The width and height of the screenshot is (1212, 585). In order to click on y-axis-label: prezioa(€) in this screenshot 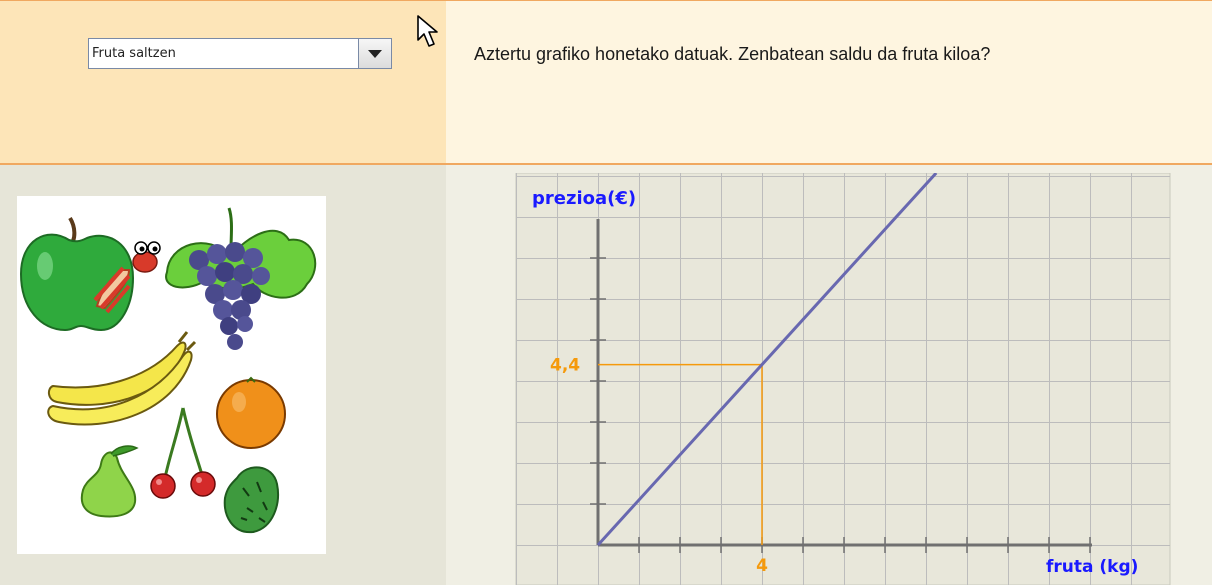, I will do `click(584, 198)`.